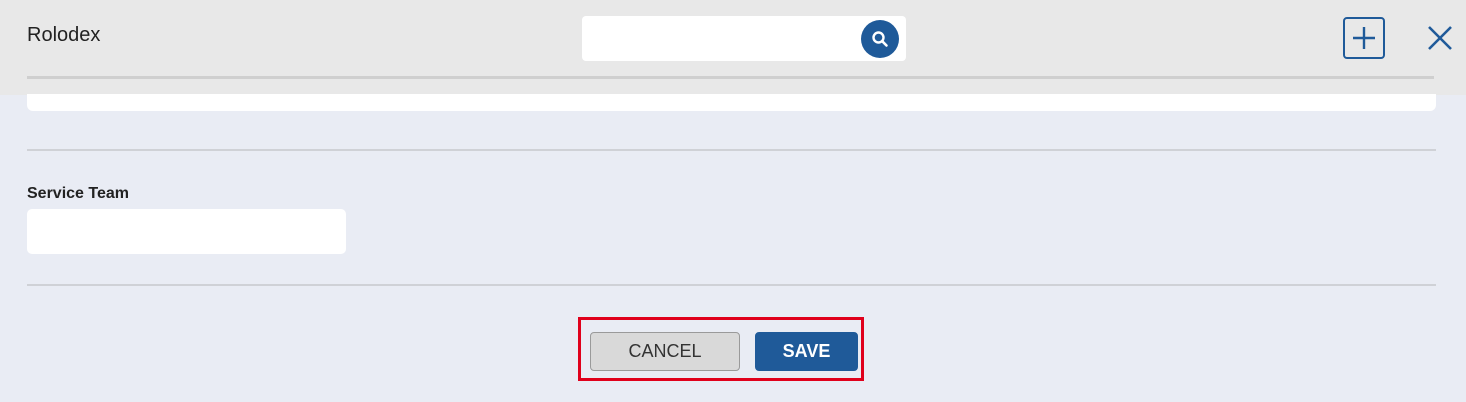 The width and height of the screenshot is (1466, 402). Describe the element at coordinates (730, 77) in the screenshot. I see `header-divider` at that location.